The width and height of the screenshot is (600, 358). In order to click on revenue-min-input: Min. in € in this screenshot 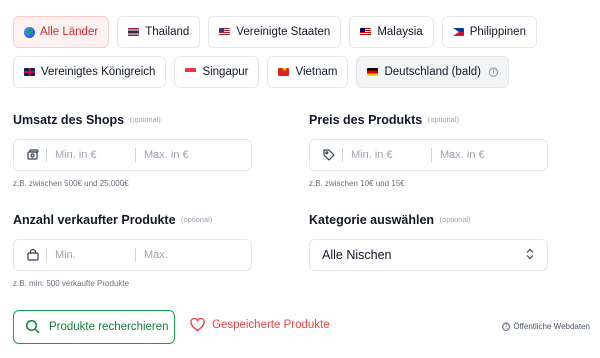, I will do `click(91, 155)`.